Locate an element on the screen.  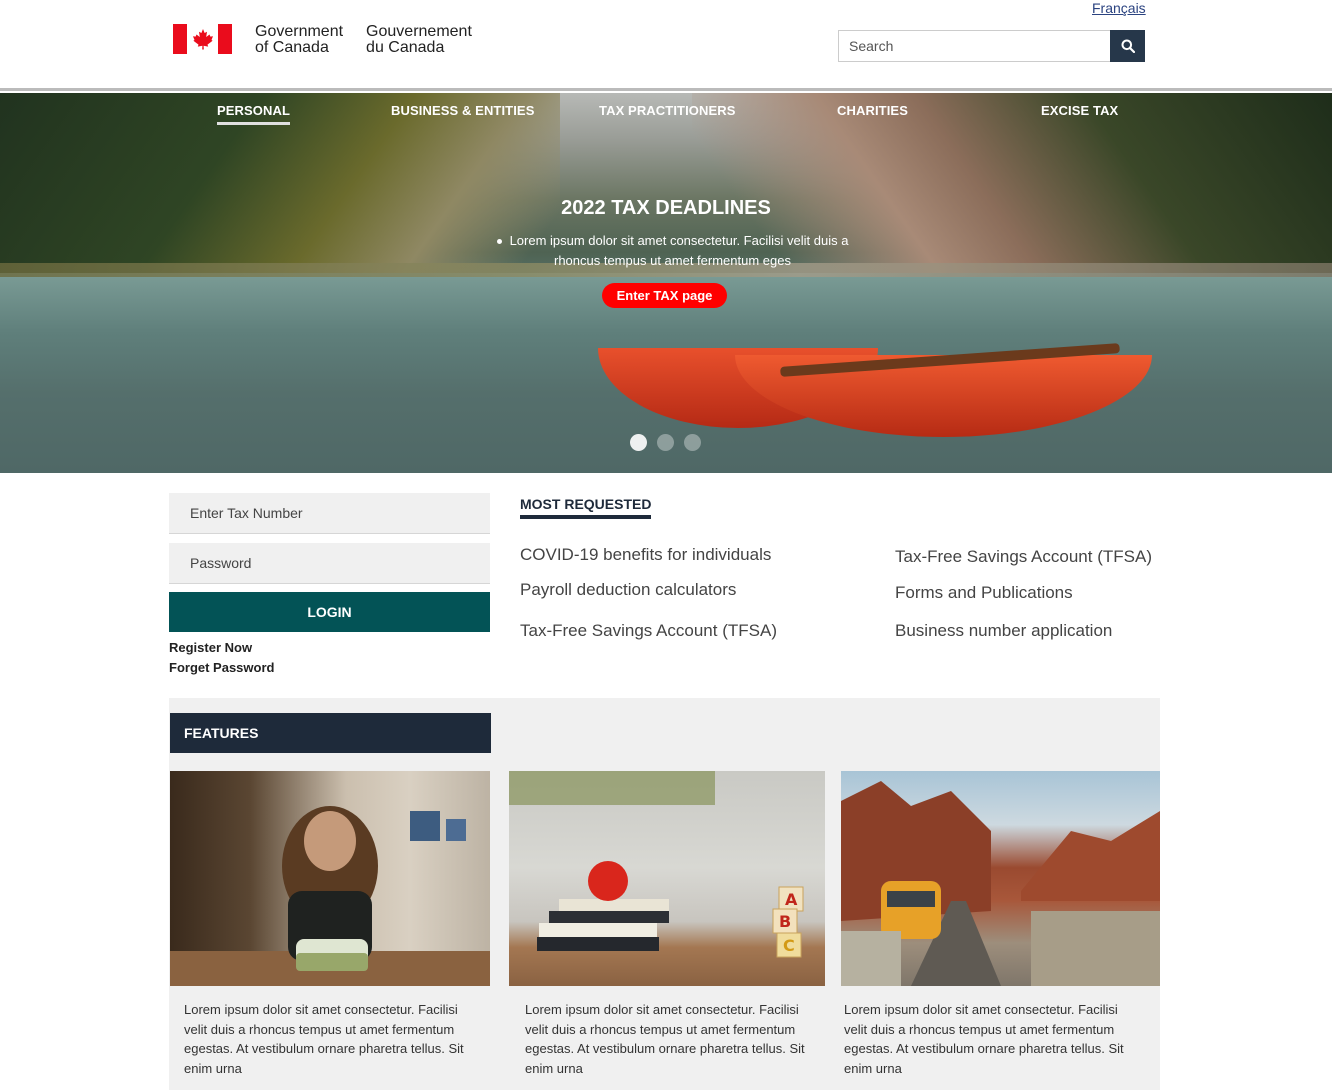
search-icon is located at coordinates (1128, 46).